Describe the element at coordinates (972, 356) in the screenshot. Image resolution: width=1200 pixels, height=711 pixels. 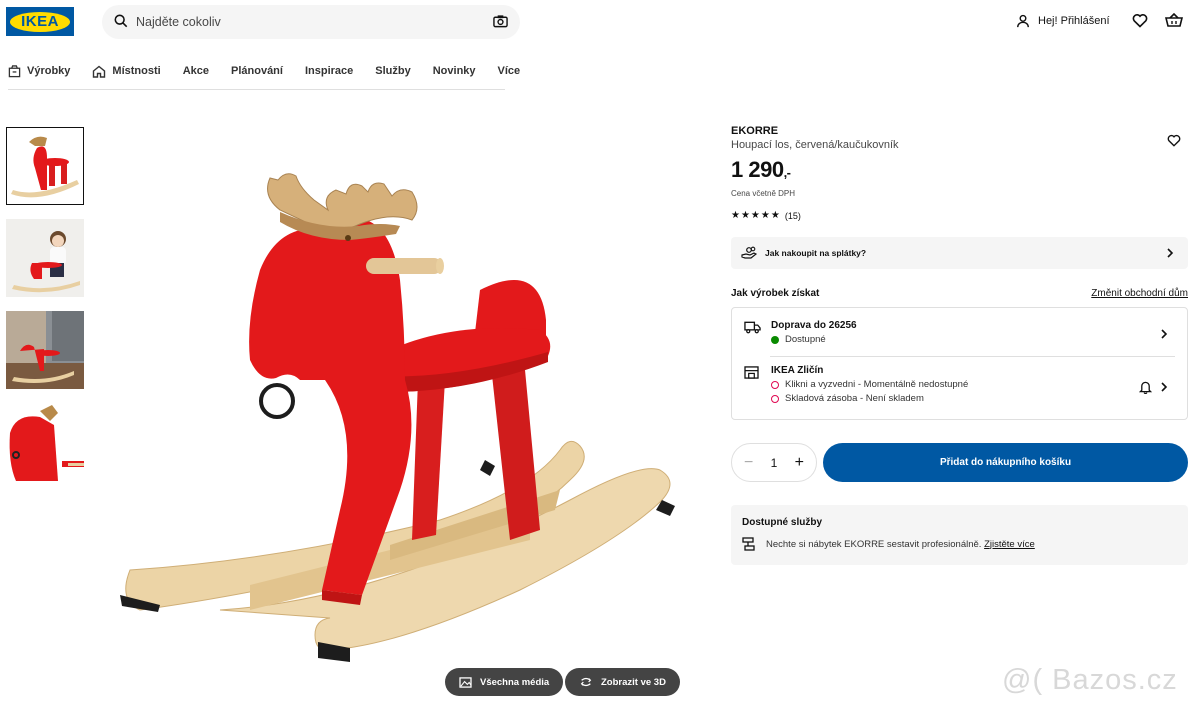
I see `option-divider` at that location.